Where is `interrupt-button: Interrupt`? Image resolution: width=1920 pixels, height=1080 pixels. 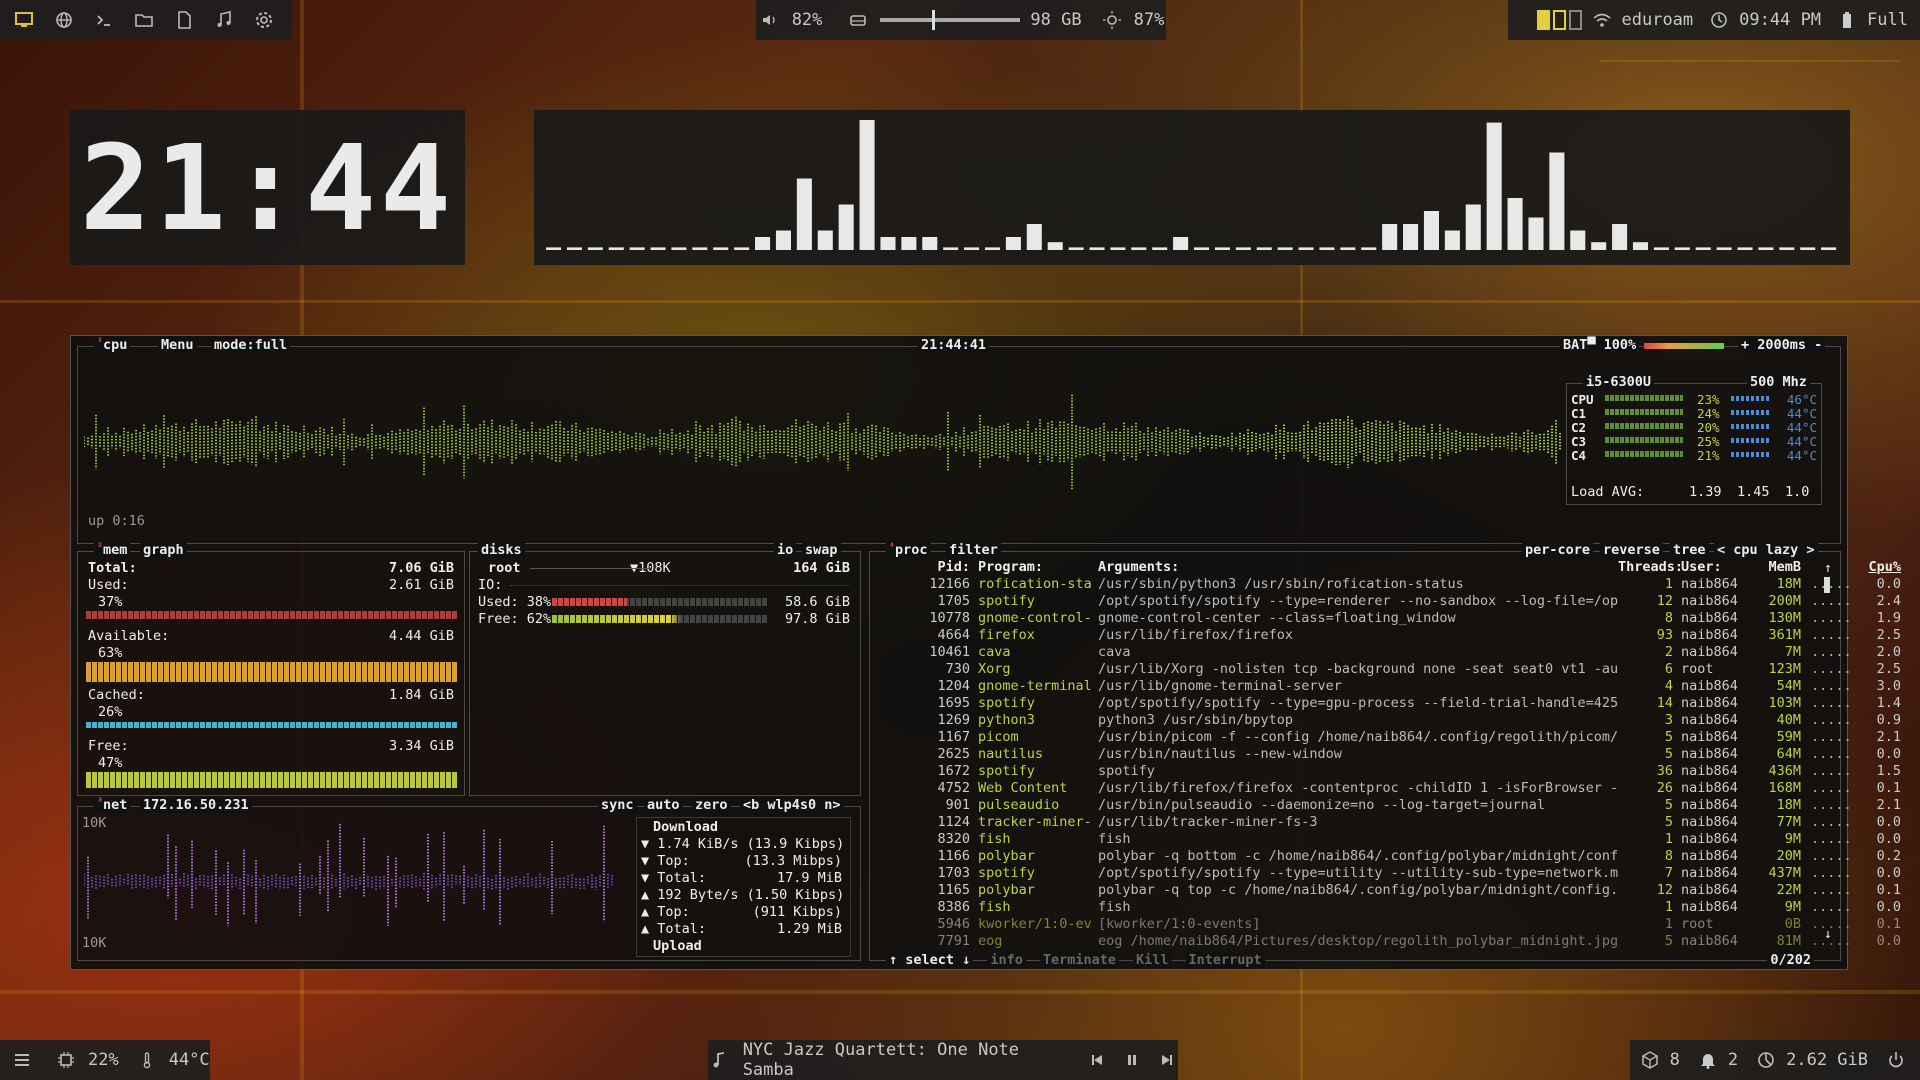 interrupt-button: Interrupt is located at coordinates (1225, 960).